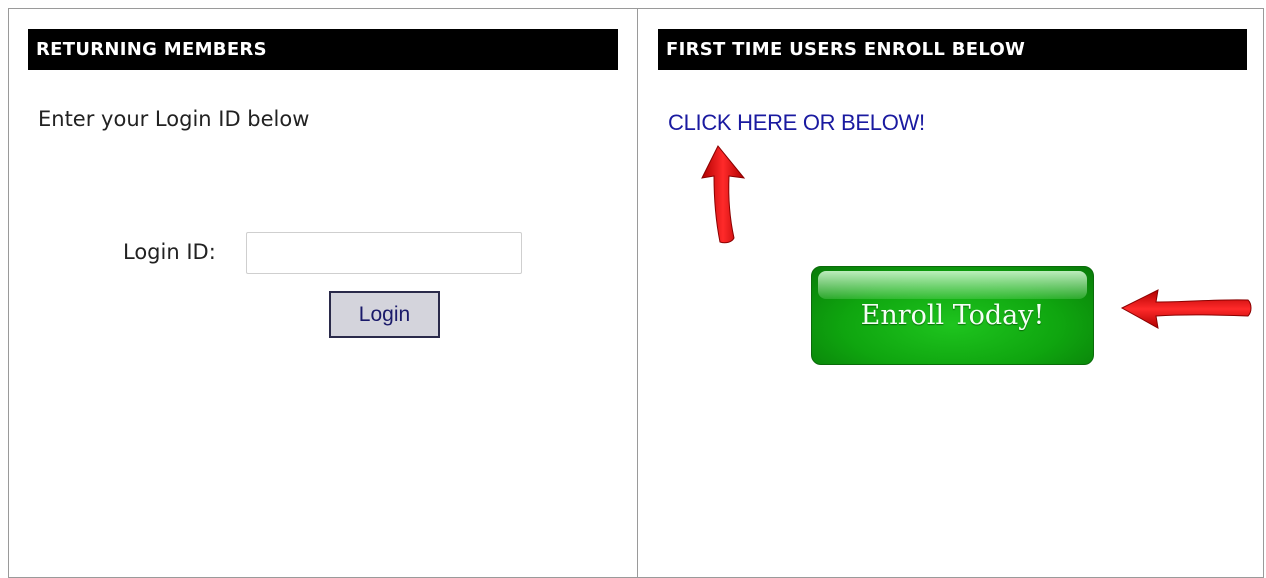 Image resolution: width=1266 pixels, height=578 pixels. I want to click on login-button: Login, so click(384, 314).